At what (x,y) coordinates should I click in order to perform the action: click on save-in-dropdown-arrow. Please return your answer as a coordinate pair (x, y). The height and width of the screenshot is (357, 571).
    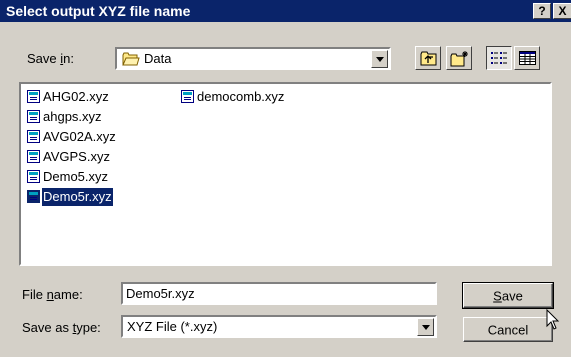
    Looking at the image, I should click on (379, 59).